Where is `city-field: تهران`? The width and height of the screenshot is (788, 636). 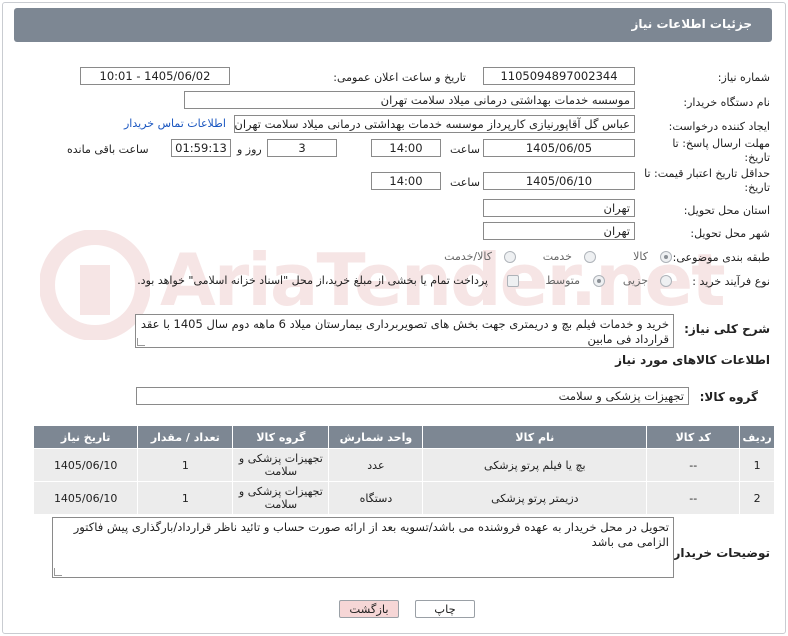
city-field: تهران is located at coordinates (559, 231).